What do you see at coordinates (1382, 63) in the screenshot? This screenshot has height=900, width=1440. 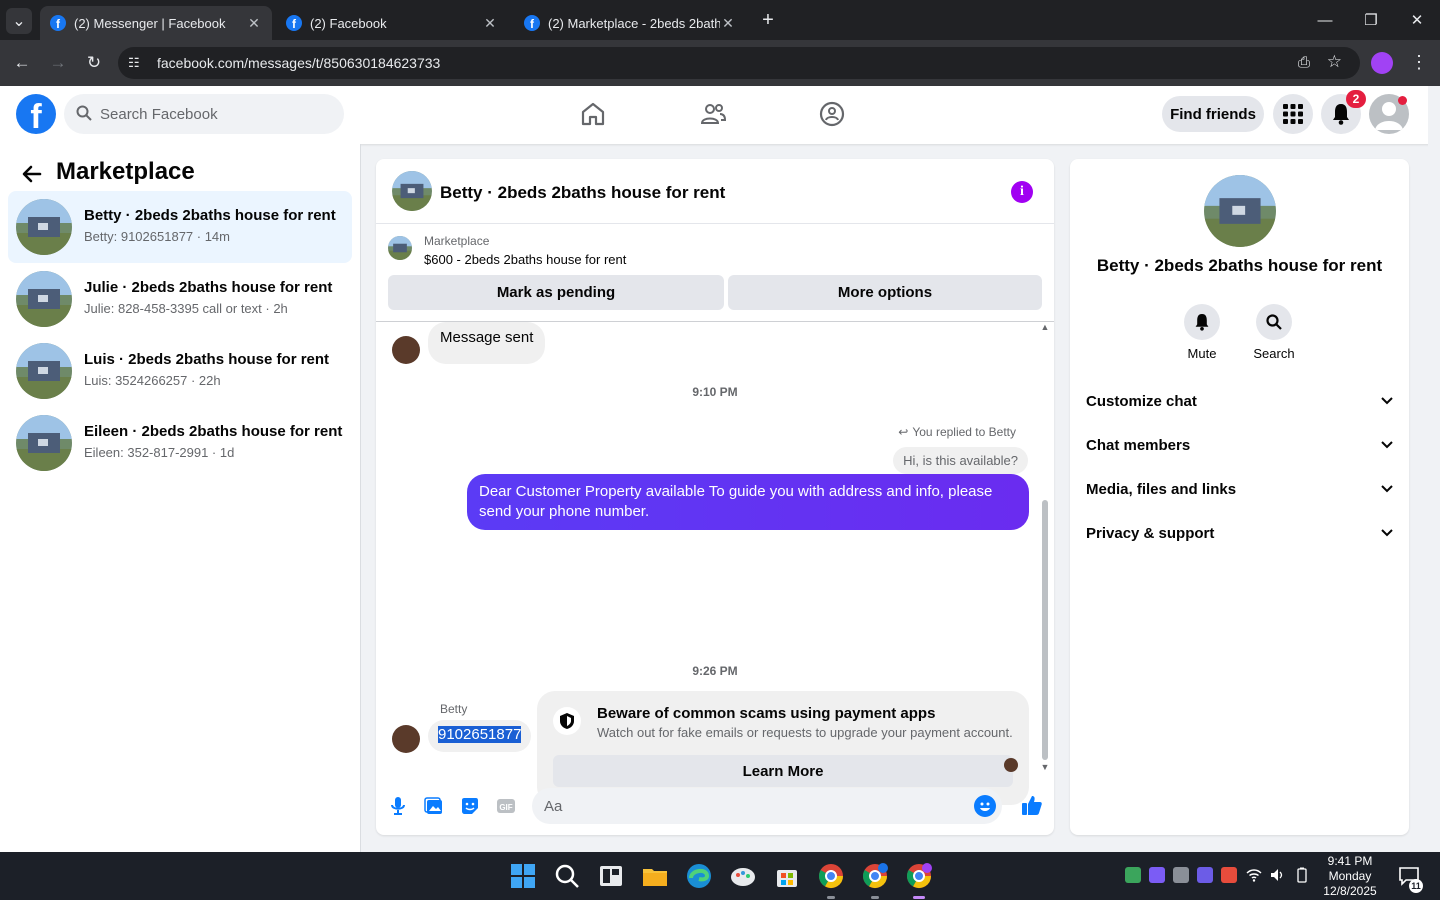 I see `browser-profile-avatar` at bounding box center [1382, 63].